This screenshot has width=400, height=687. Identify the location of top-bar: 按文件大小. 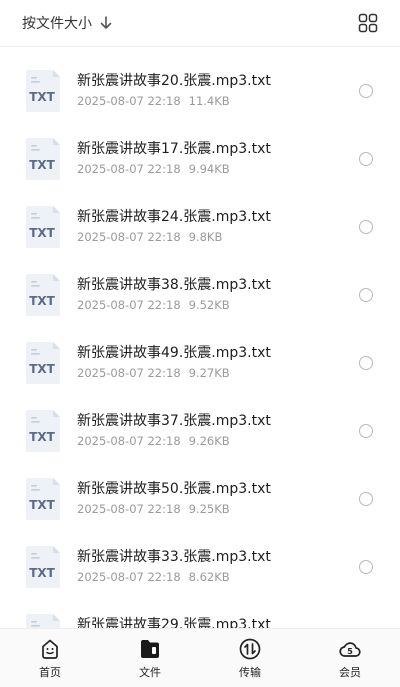
(200, 23).